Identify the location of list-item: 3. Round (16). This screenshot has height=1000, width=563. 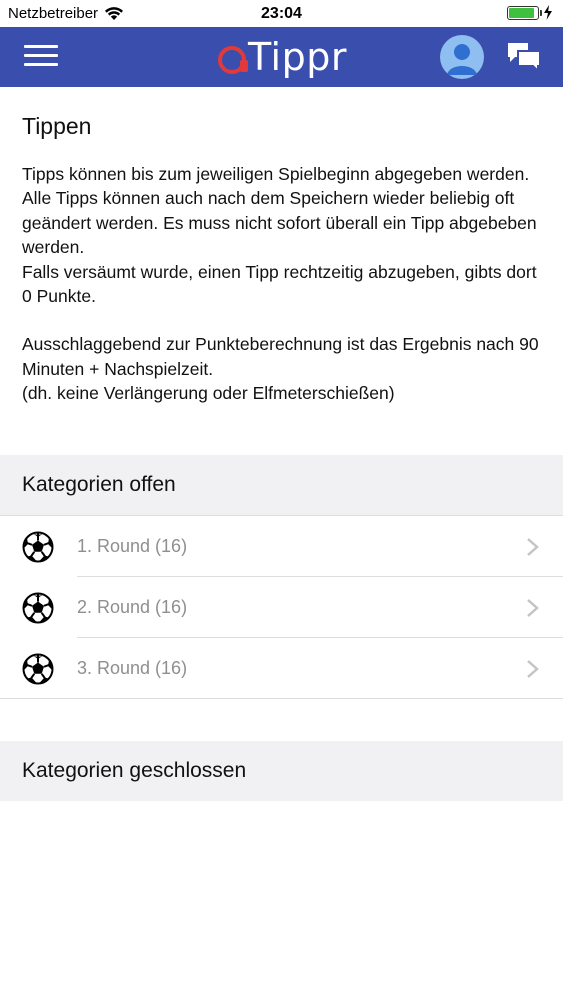
(281, 668).